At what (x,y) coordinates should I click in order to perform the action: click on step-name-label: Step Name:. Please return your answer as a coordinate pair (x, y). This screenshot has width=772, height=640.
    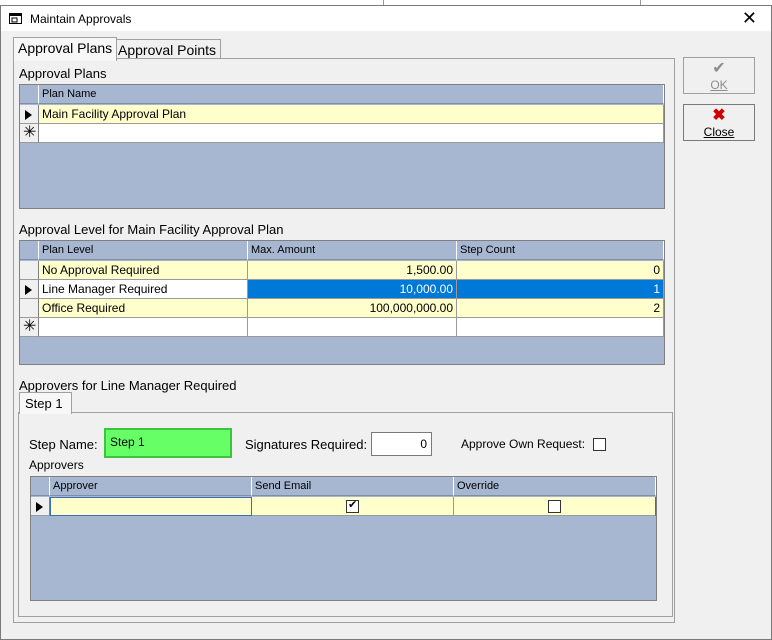
    Looking at the image, I should click on (63, 444).